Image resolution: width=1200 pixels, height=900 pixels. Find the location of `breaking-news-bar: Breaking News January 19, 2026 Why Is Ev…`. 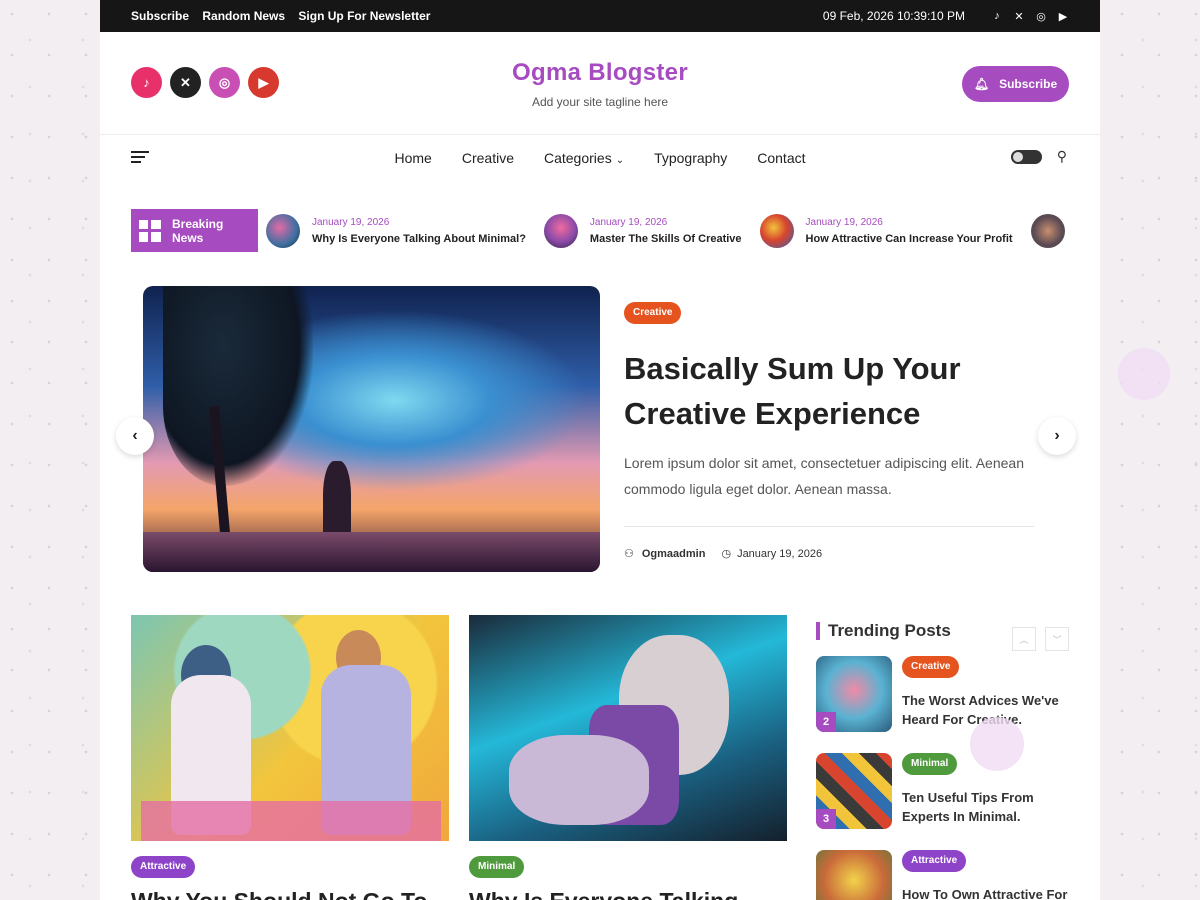

breaking-news-bar: Breaking News January 19, 2026 Why Is Ev… is located at coordinates (600, 230).